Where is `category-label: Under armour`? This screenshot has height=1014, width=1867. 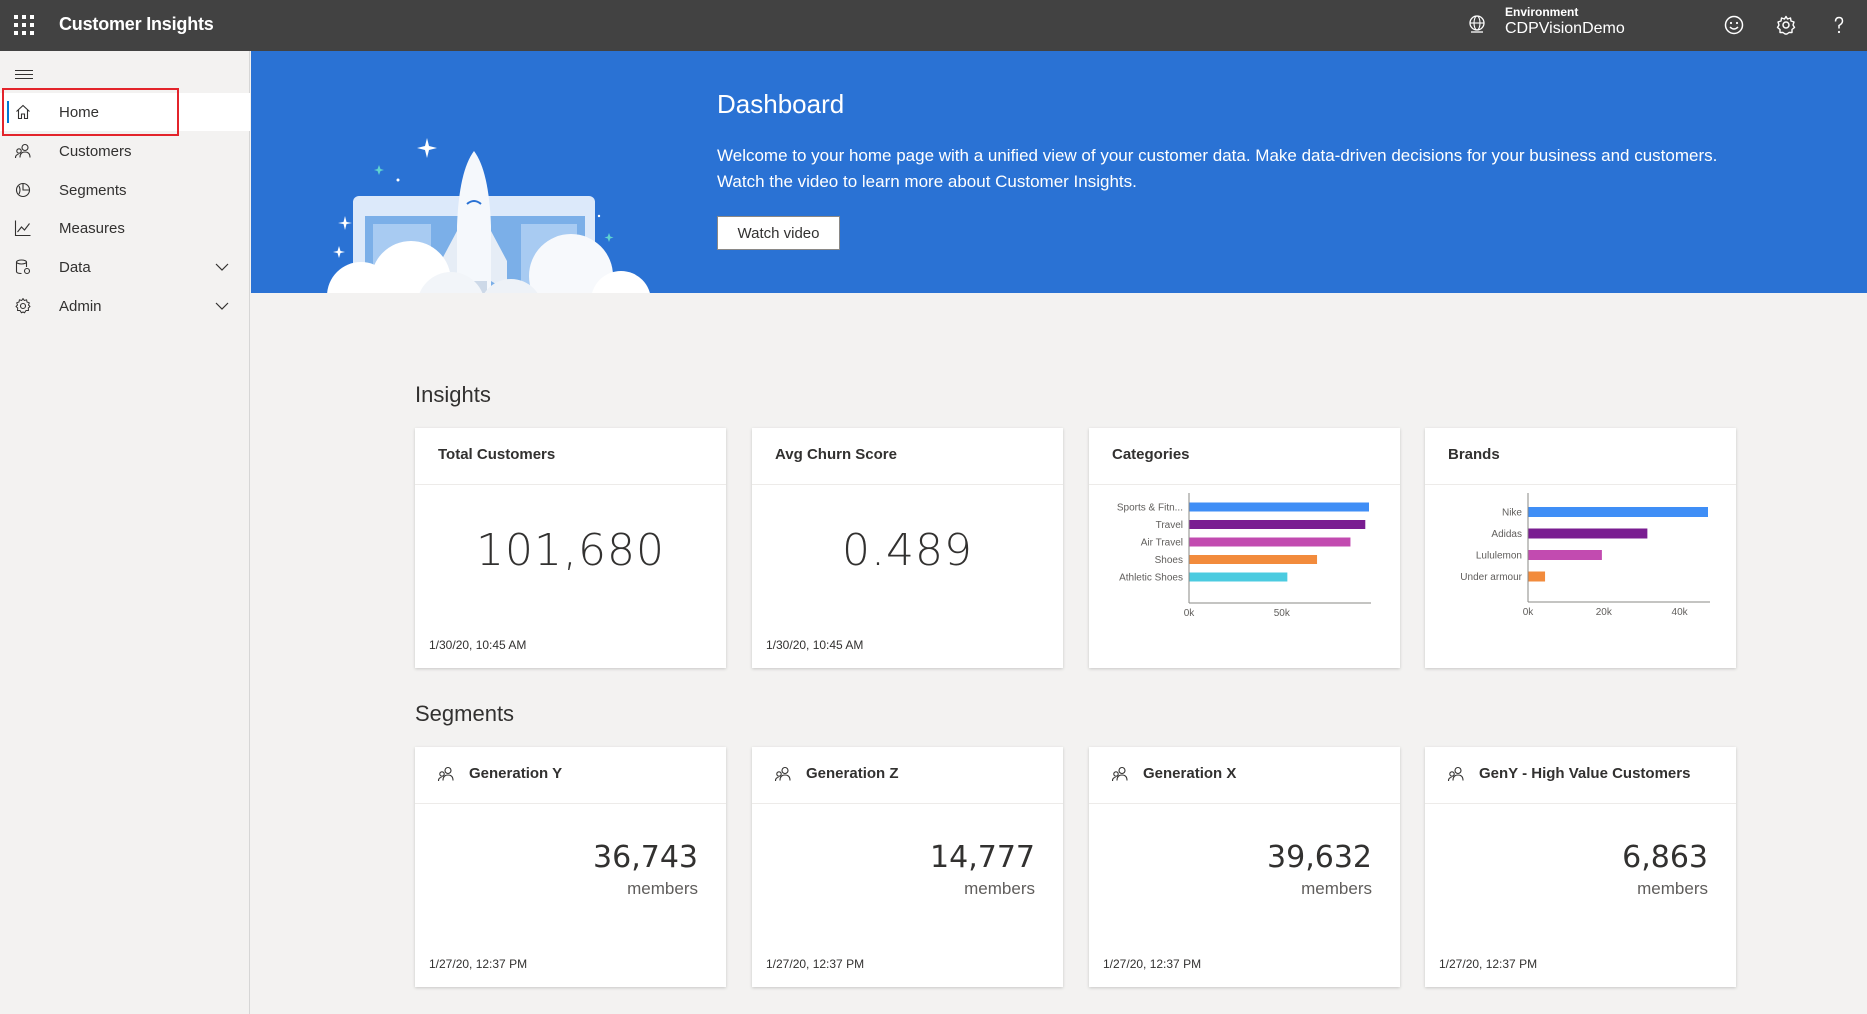
category-label: Under armour is located at coordinates (1491, 577).